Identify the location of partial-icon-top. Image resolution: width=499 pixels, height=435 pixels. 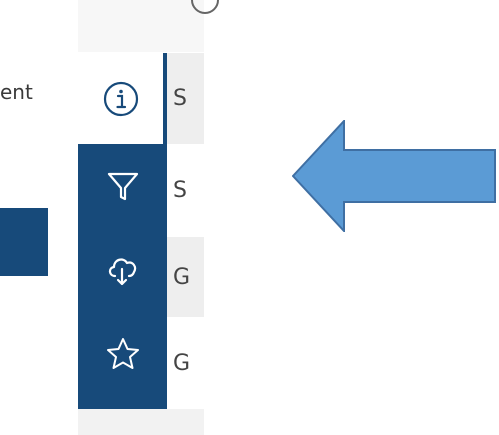
(205, 7).